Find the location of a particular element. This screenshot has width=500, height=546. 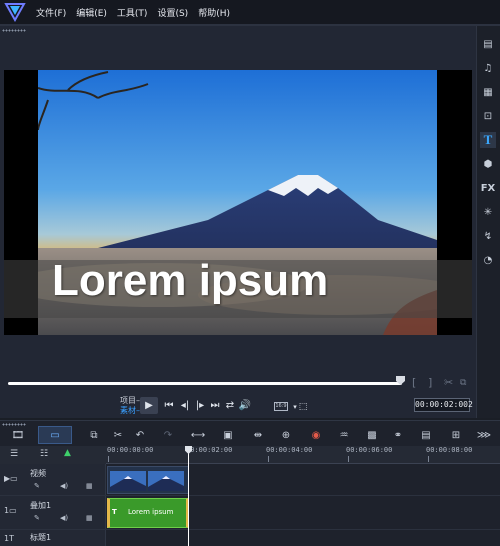

fx-icon: FX is located at coordinates (488, 188).